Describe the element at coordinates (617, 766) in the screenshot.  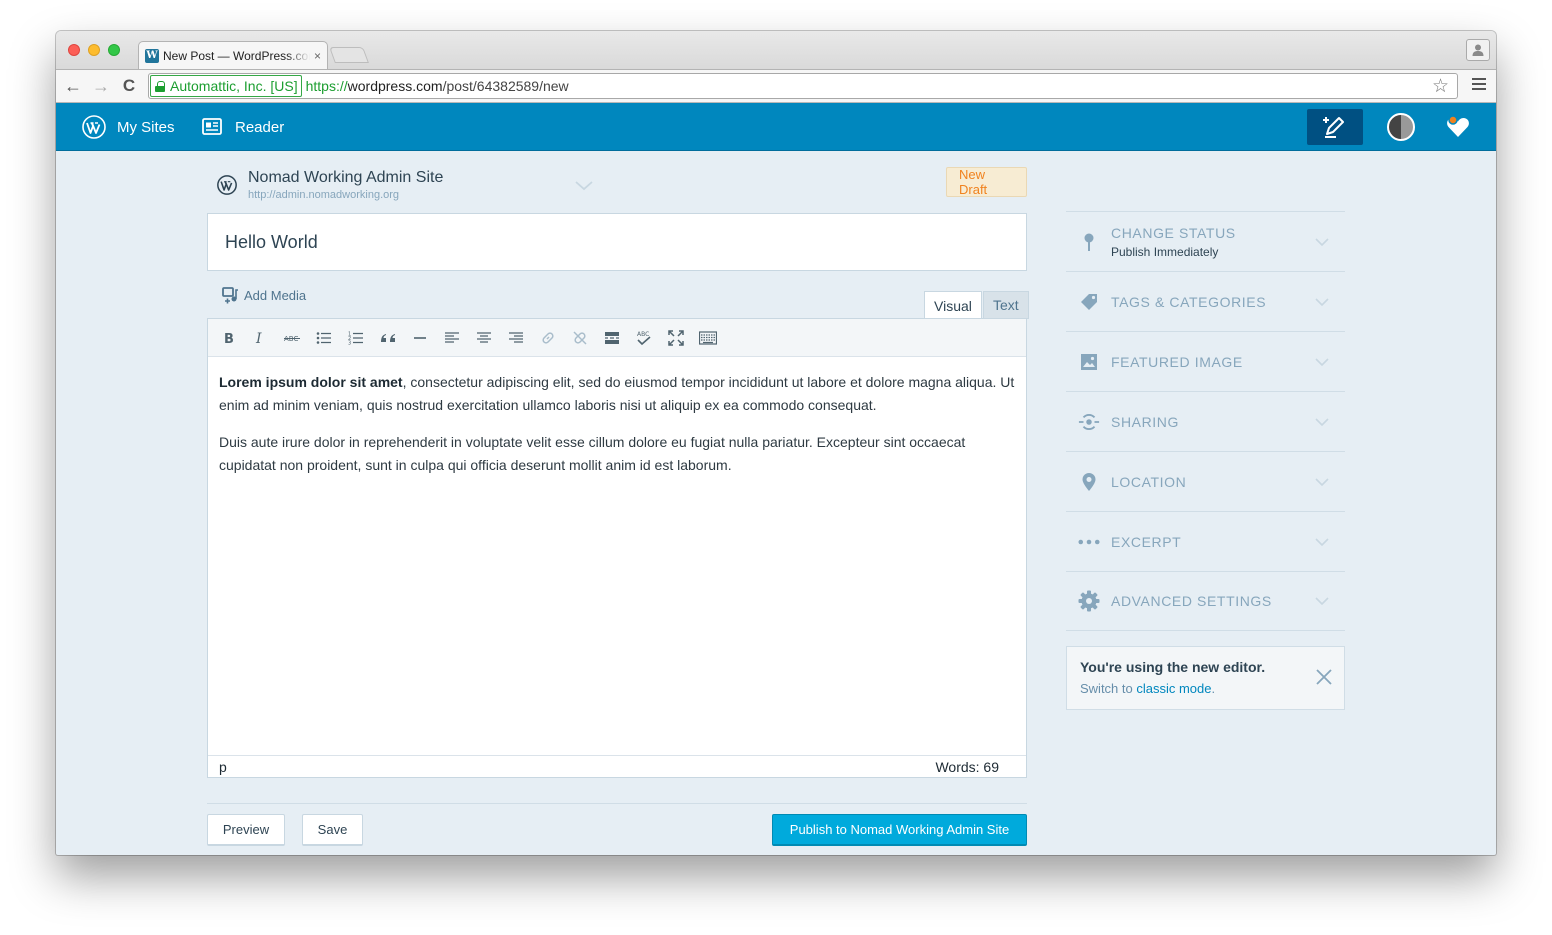
I see `editor-status-bar: p Words: 69` at that location.